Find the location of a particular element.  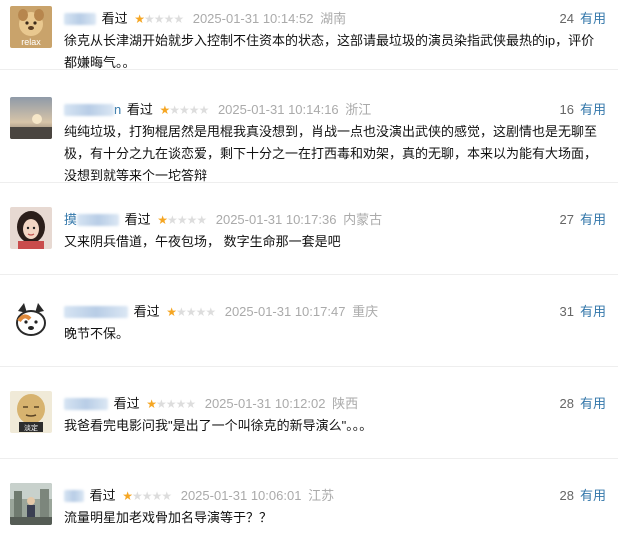

sunset-avatar is located at coordinates (31, 118).